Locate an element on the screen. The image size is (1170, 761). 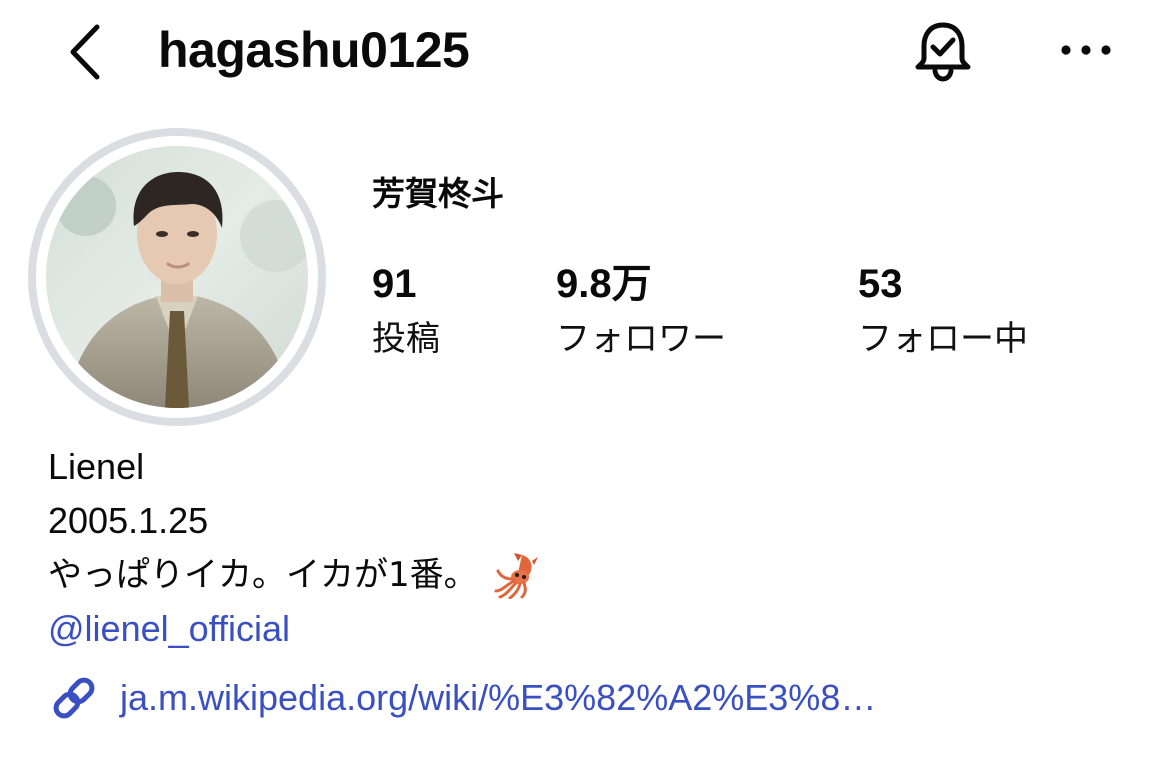
back-button is located at coordinates (85, 52).